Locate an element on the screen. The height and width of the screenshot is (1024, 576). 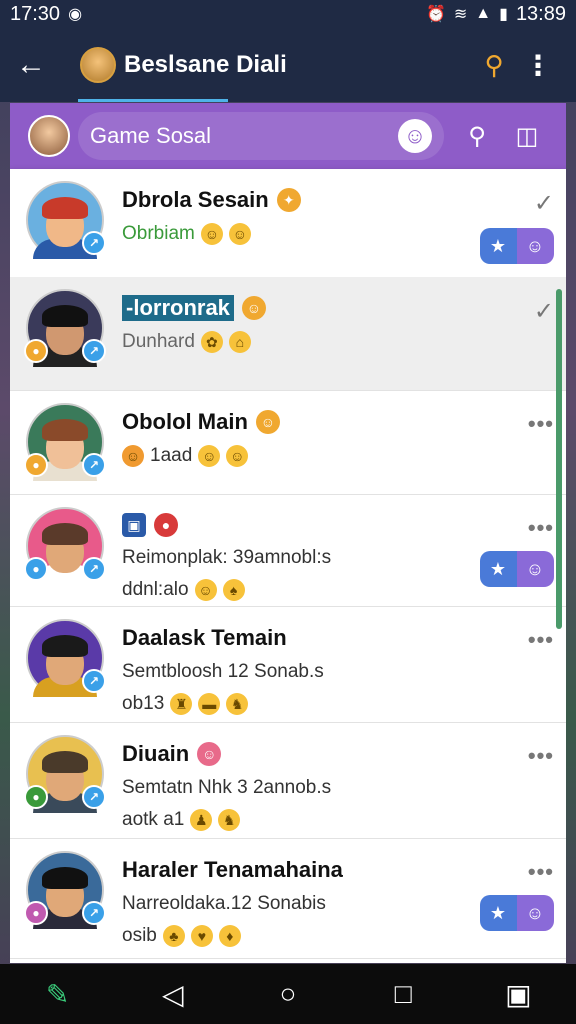
chat-preview-text: ddnl:alo is located at coordinates (155, 589).